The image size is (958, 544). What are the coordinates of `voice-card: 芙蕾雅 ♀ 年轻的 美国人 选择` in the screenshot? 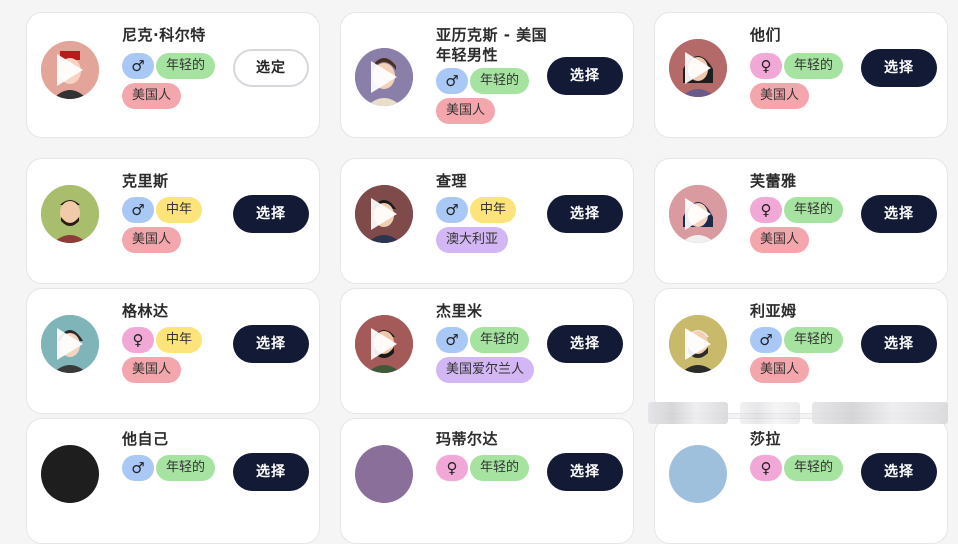 It's located at (801, 221).